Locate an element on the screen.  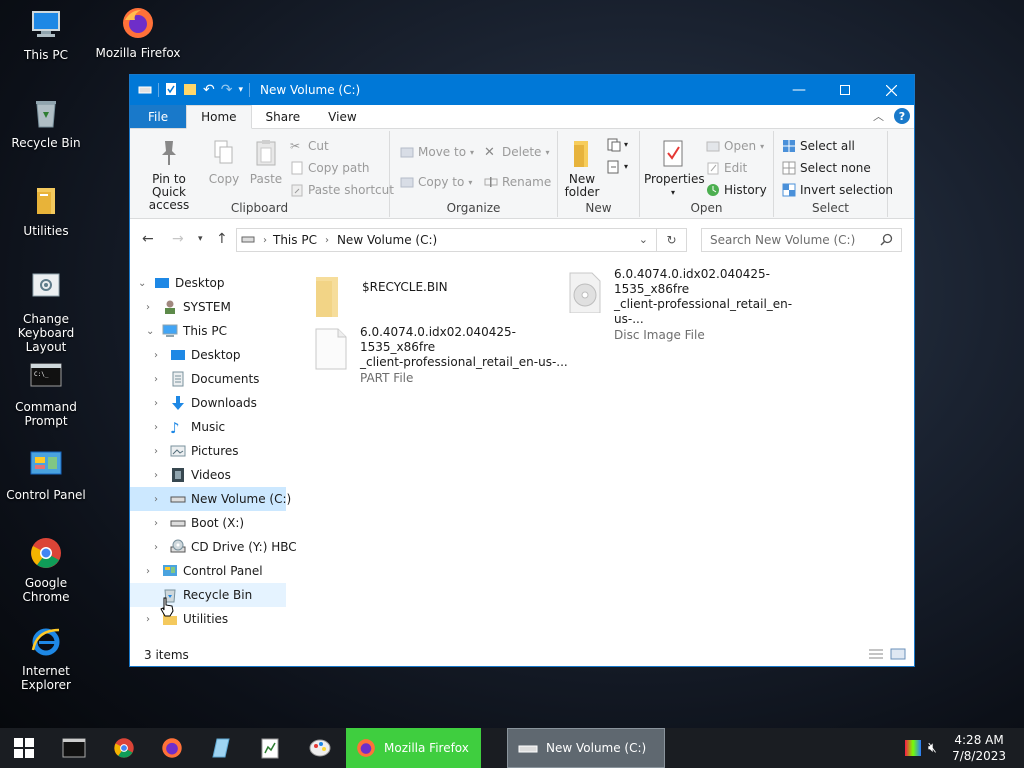
desktop-icon-this-pc: This PC is located at coordinates (46, 35).